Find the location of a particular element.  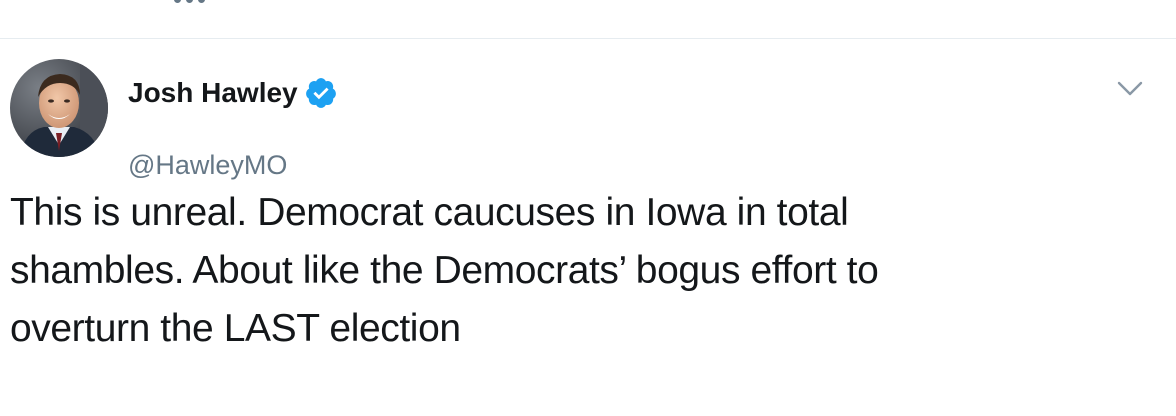

avatar is located at coordinates (59, 108).